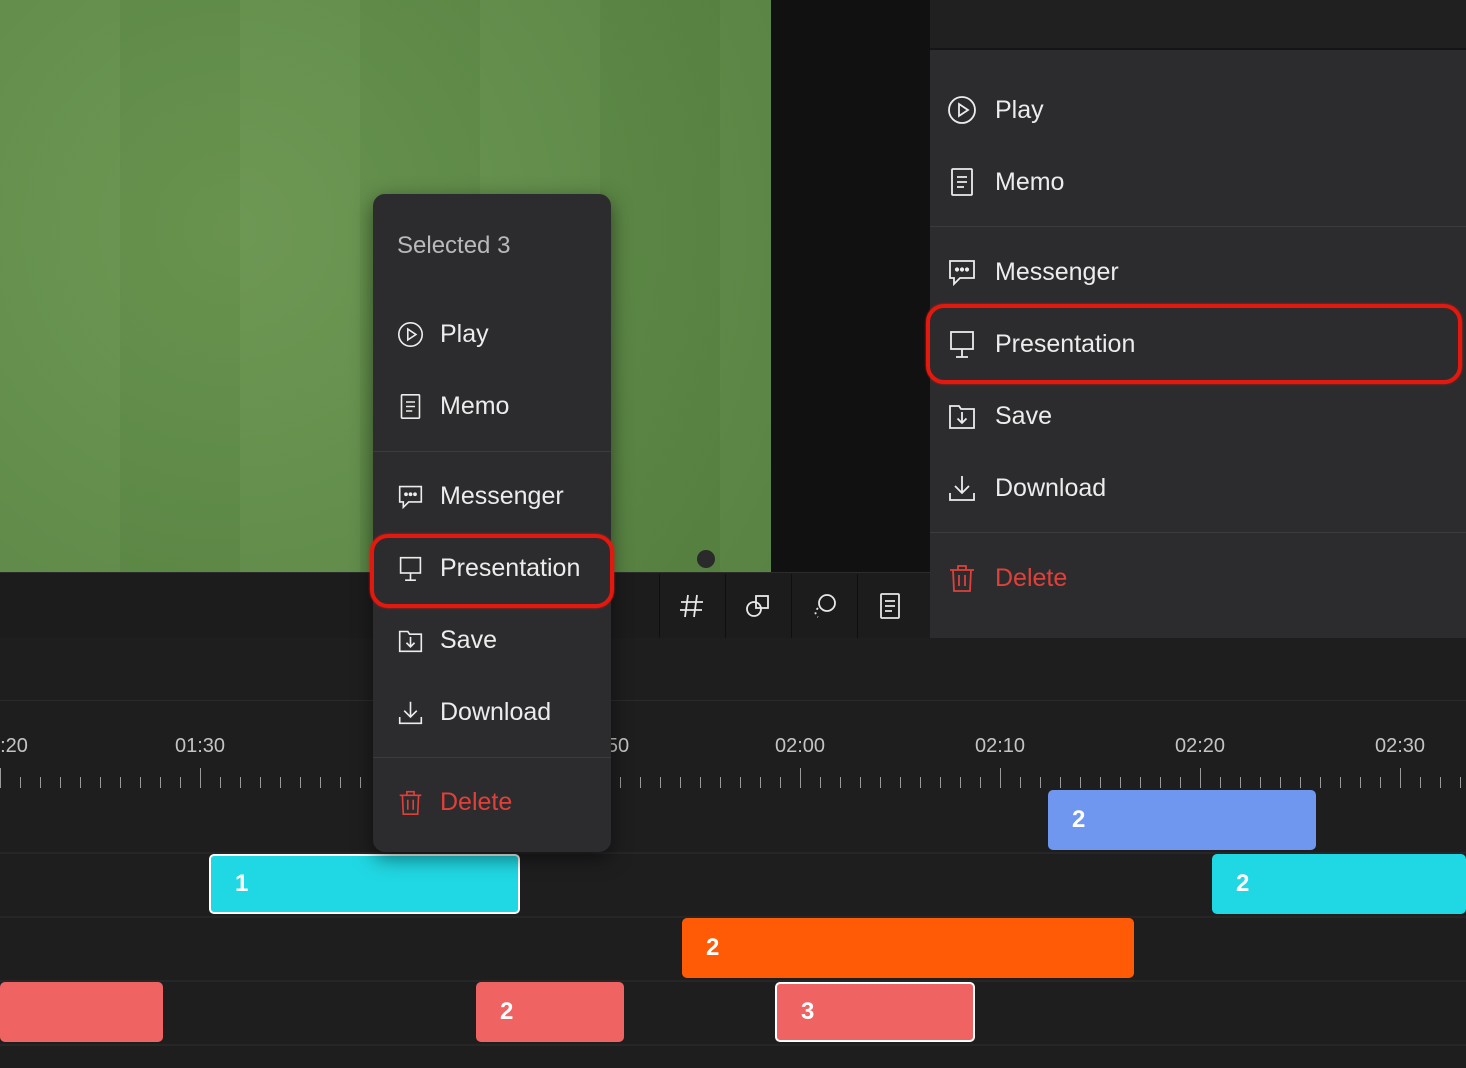 The image size is (1466, 1068). What do you see at coordinates (1198, 532) in the screenshot?
I see `panel-divider` at bounding box center [1198, 532].